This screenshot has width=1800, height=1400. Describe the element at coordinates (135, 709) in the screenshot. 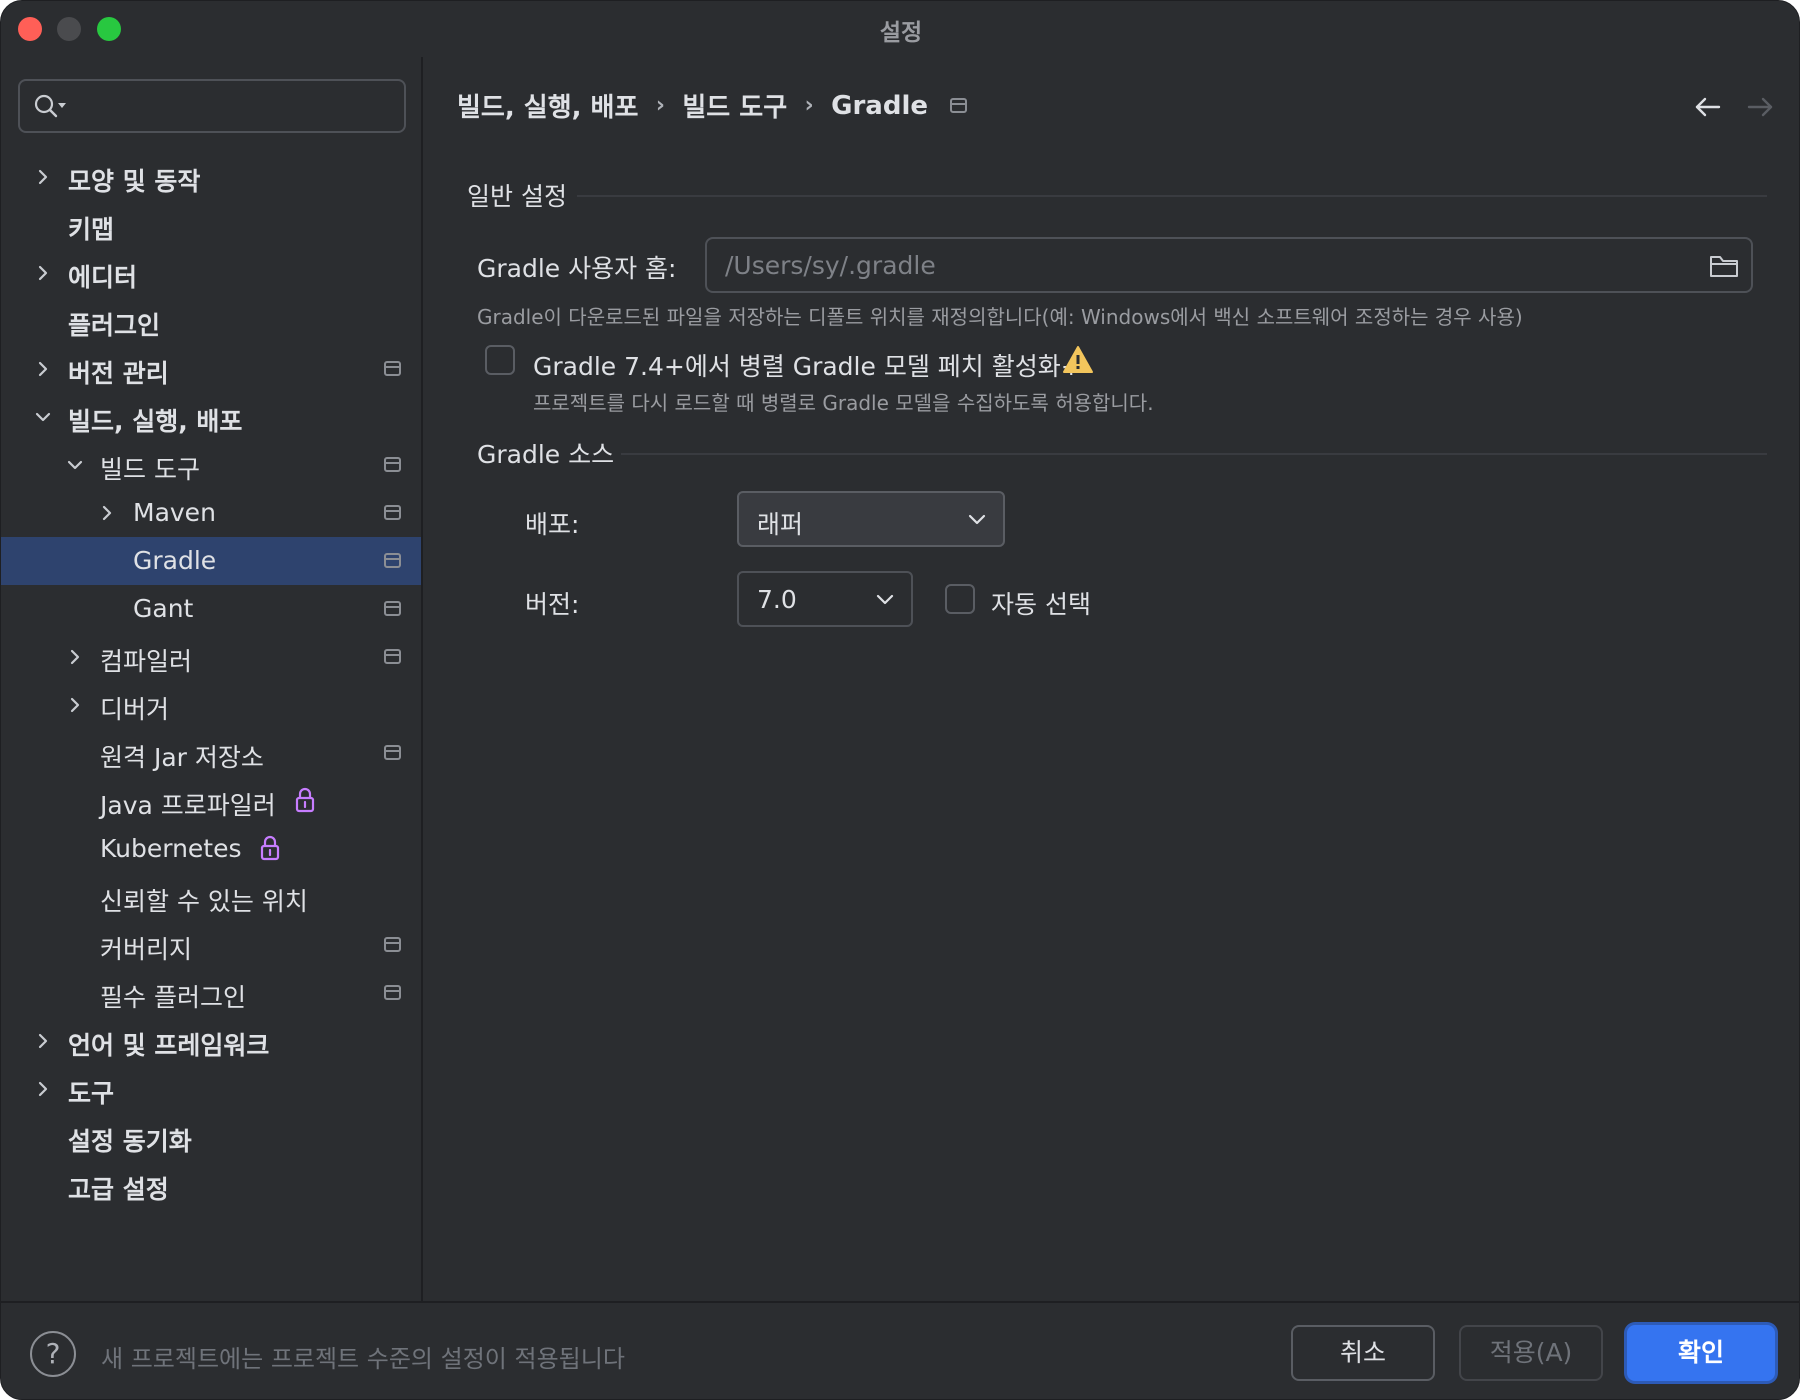

I see `sidebar-item-label: 디버거` at that location.